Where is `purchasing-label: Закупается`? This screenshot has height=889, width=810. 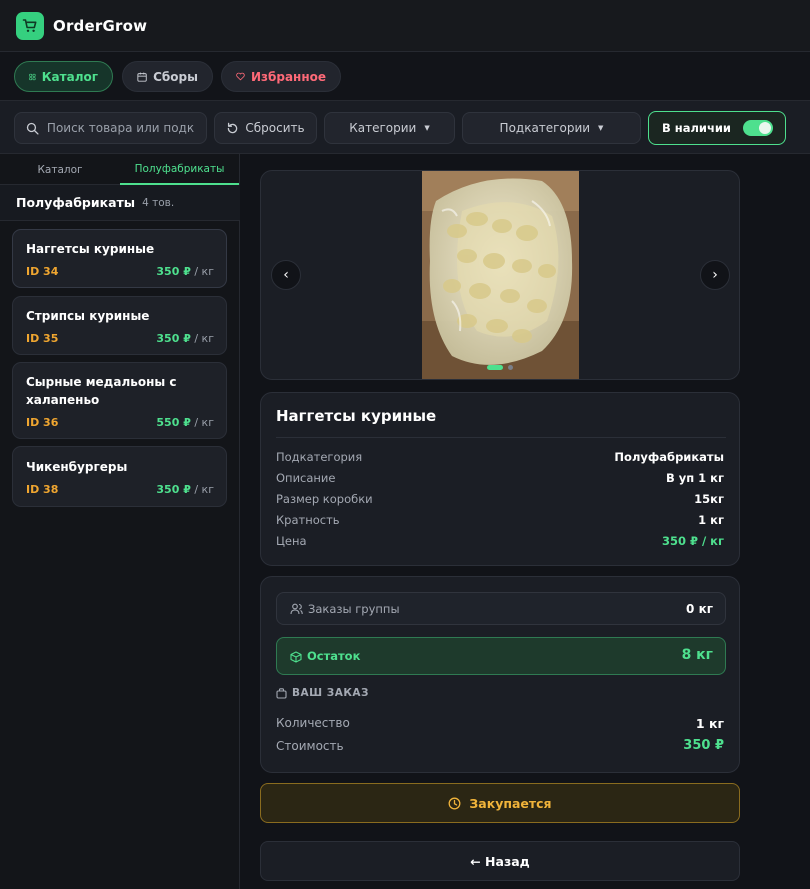 purchasing-label: Закупается is located at coordinates (510, 803).